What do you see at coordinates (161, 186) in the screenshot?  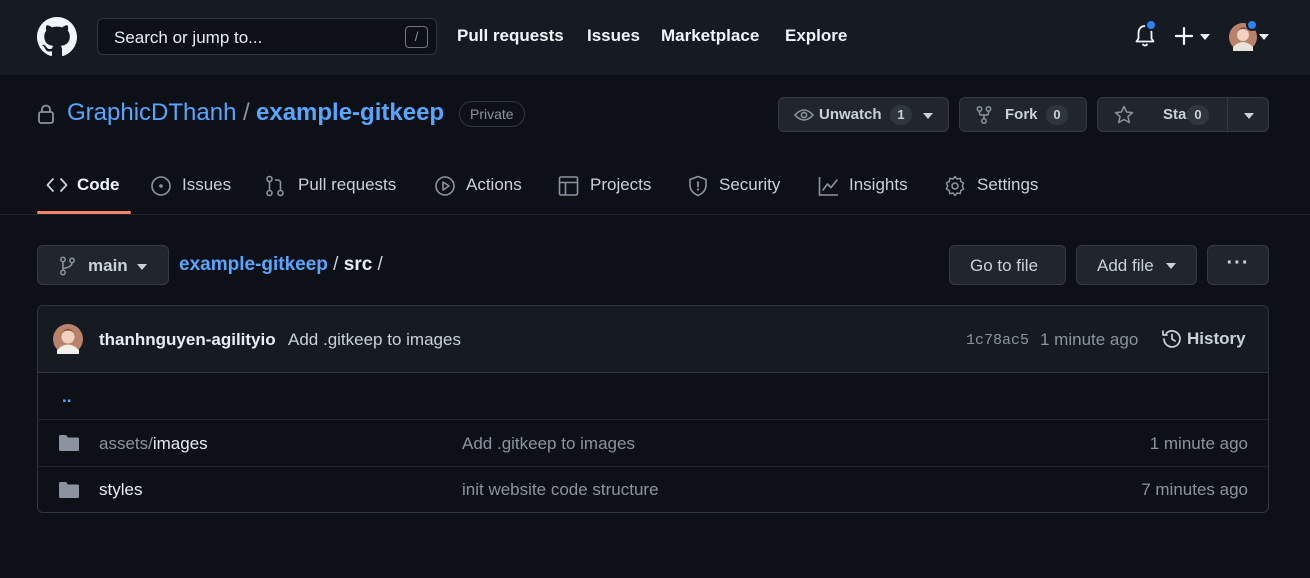 I see `issue-opened-icon` at bounding box center [161, 186].